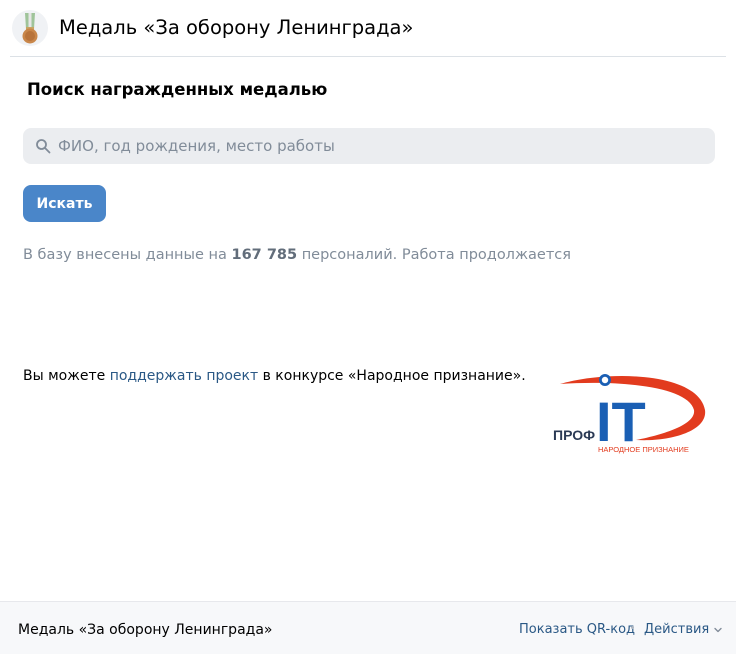 This screenshot has height=654, width=736. What do you see at coordinates (632, 627) in the screenshot?
I see `separator-dot` at bounding box center [632, 627].